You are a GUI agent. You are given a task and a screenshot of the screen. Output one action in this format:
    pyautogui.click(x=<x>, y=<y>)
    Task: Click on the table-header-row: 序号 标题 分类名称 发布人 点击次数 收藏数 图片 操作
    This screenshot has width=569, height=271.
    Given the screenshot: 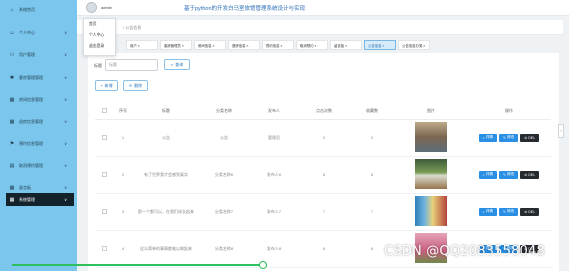 What is the action you would take?
    pyautogui.click(x=323, y=111)
    